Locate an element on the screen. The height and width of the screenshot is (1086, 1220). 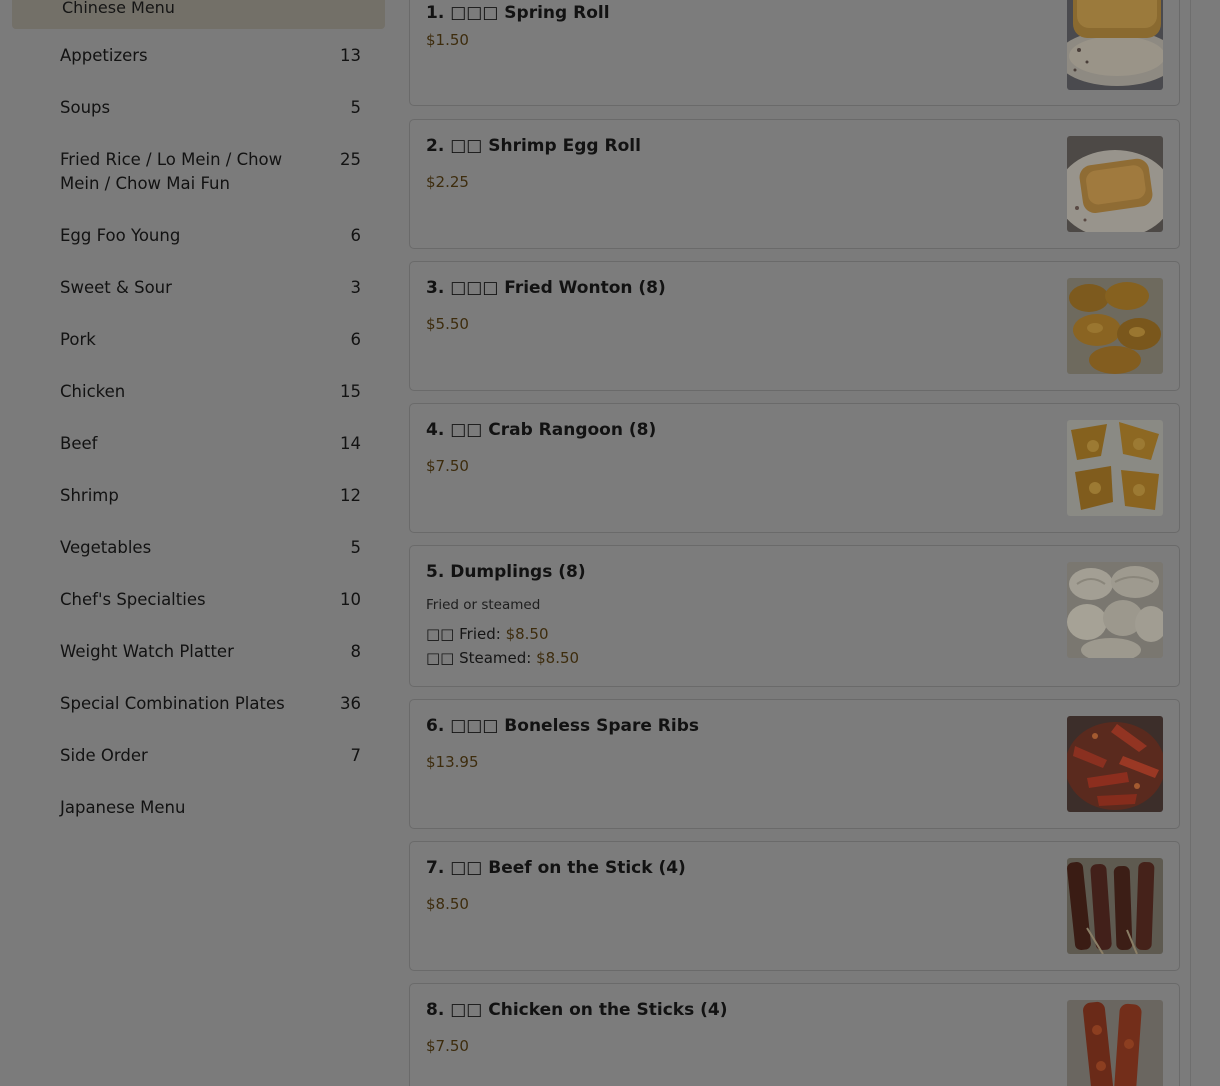
sidebar-item-soups: Soups 5 is located at coordinates (210, 108).